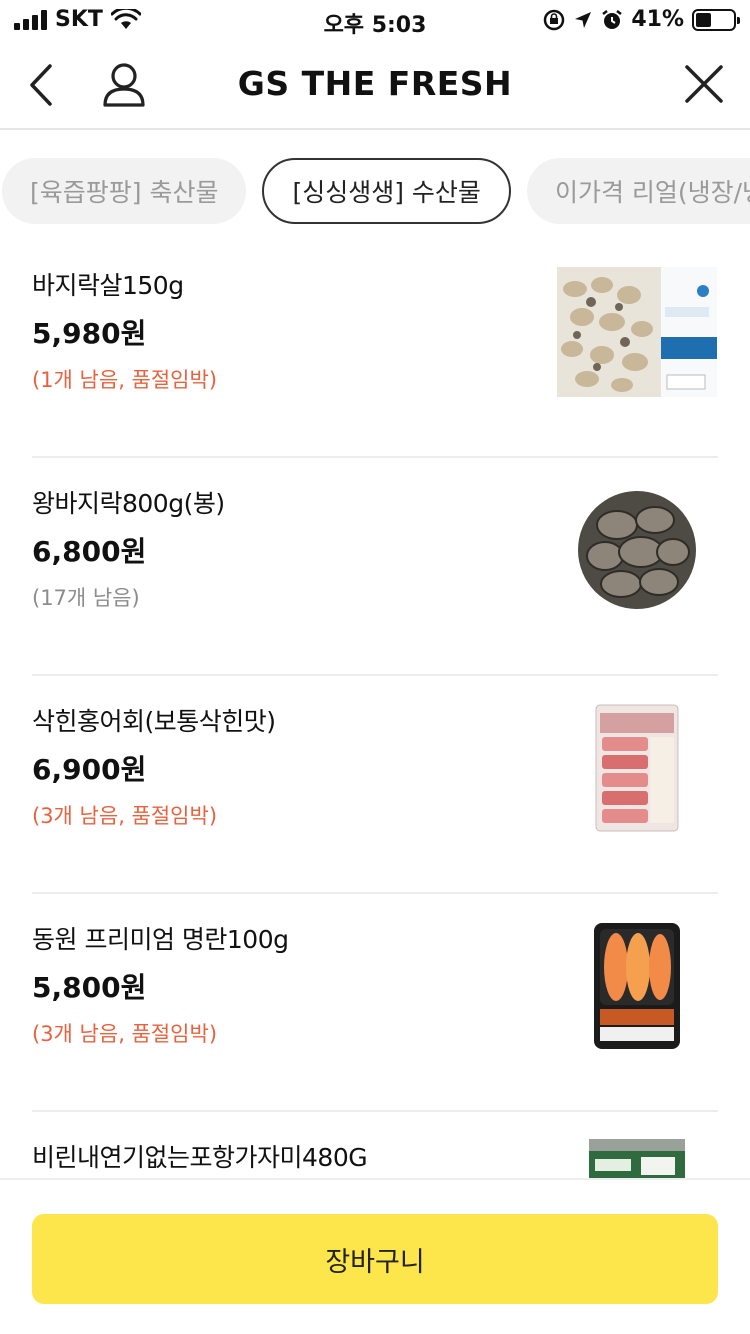  What do you see at coordinates (637, 1158) in the screenshot?
I see `product-image-flounder` at bounding box center [637, 1158].